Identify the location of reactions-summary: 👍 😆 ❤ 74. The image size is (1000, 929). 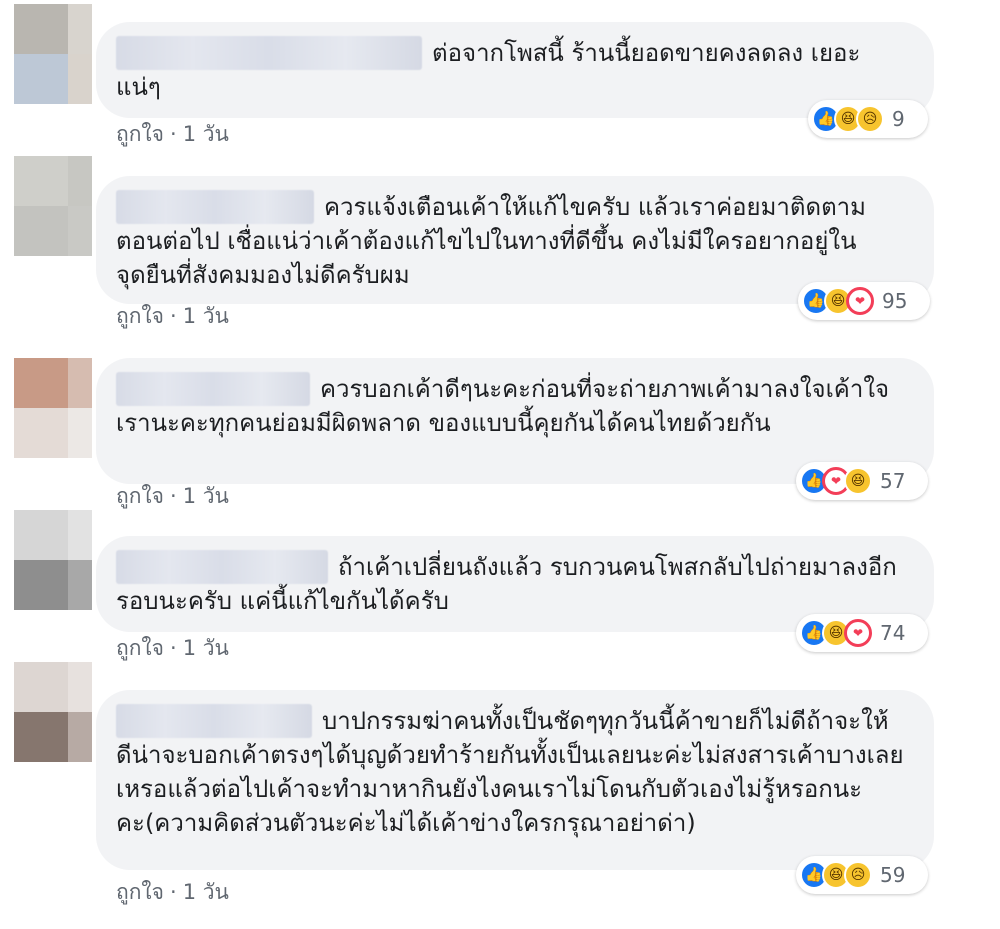
(862, 633).